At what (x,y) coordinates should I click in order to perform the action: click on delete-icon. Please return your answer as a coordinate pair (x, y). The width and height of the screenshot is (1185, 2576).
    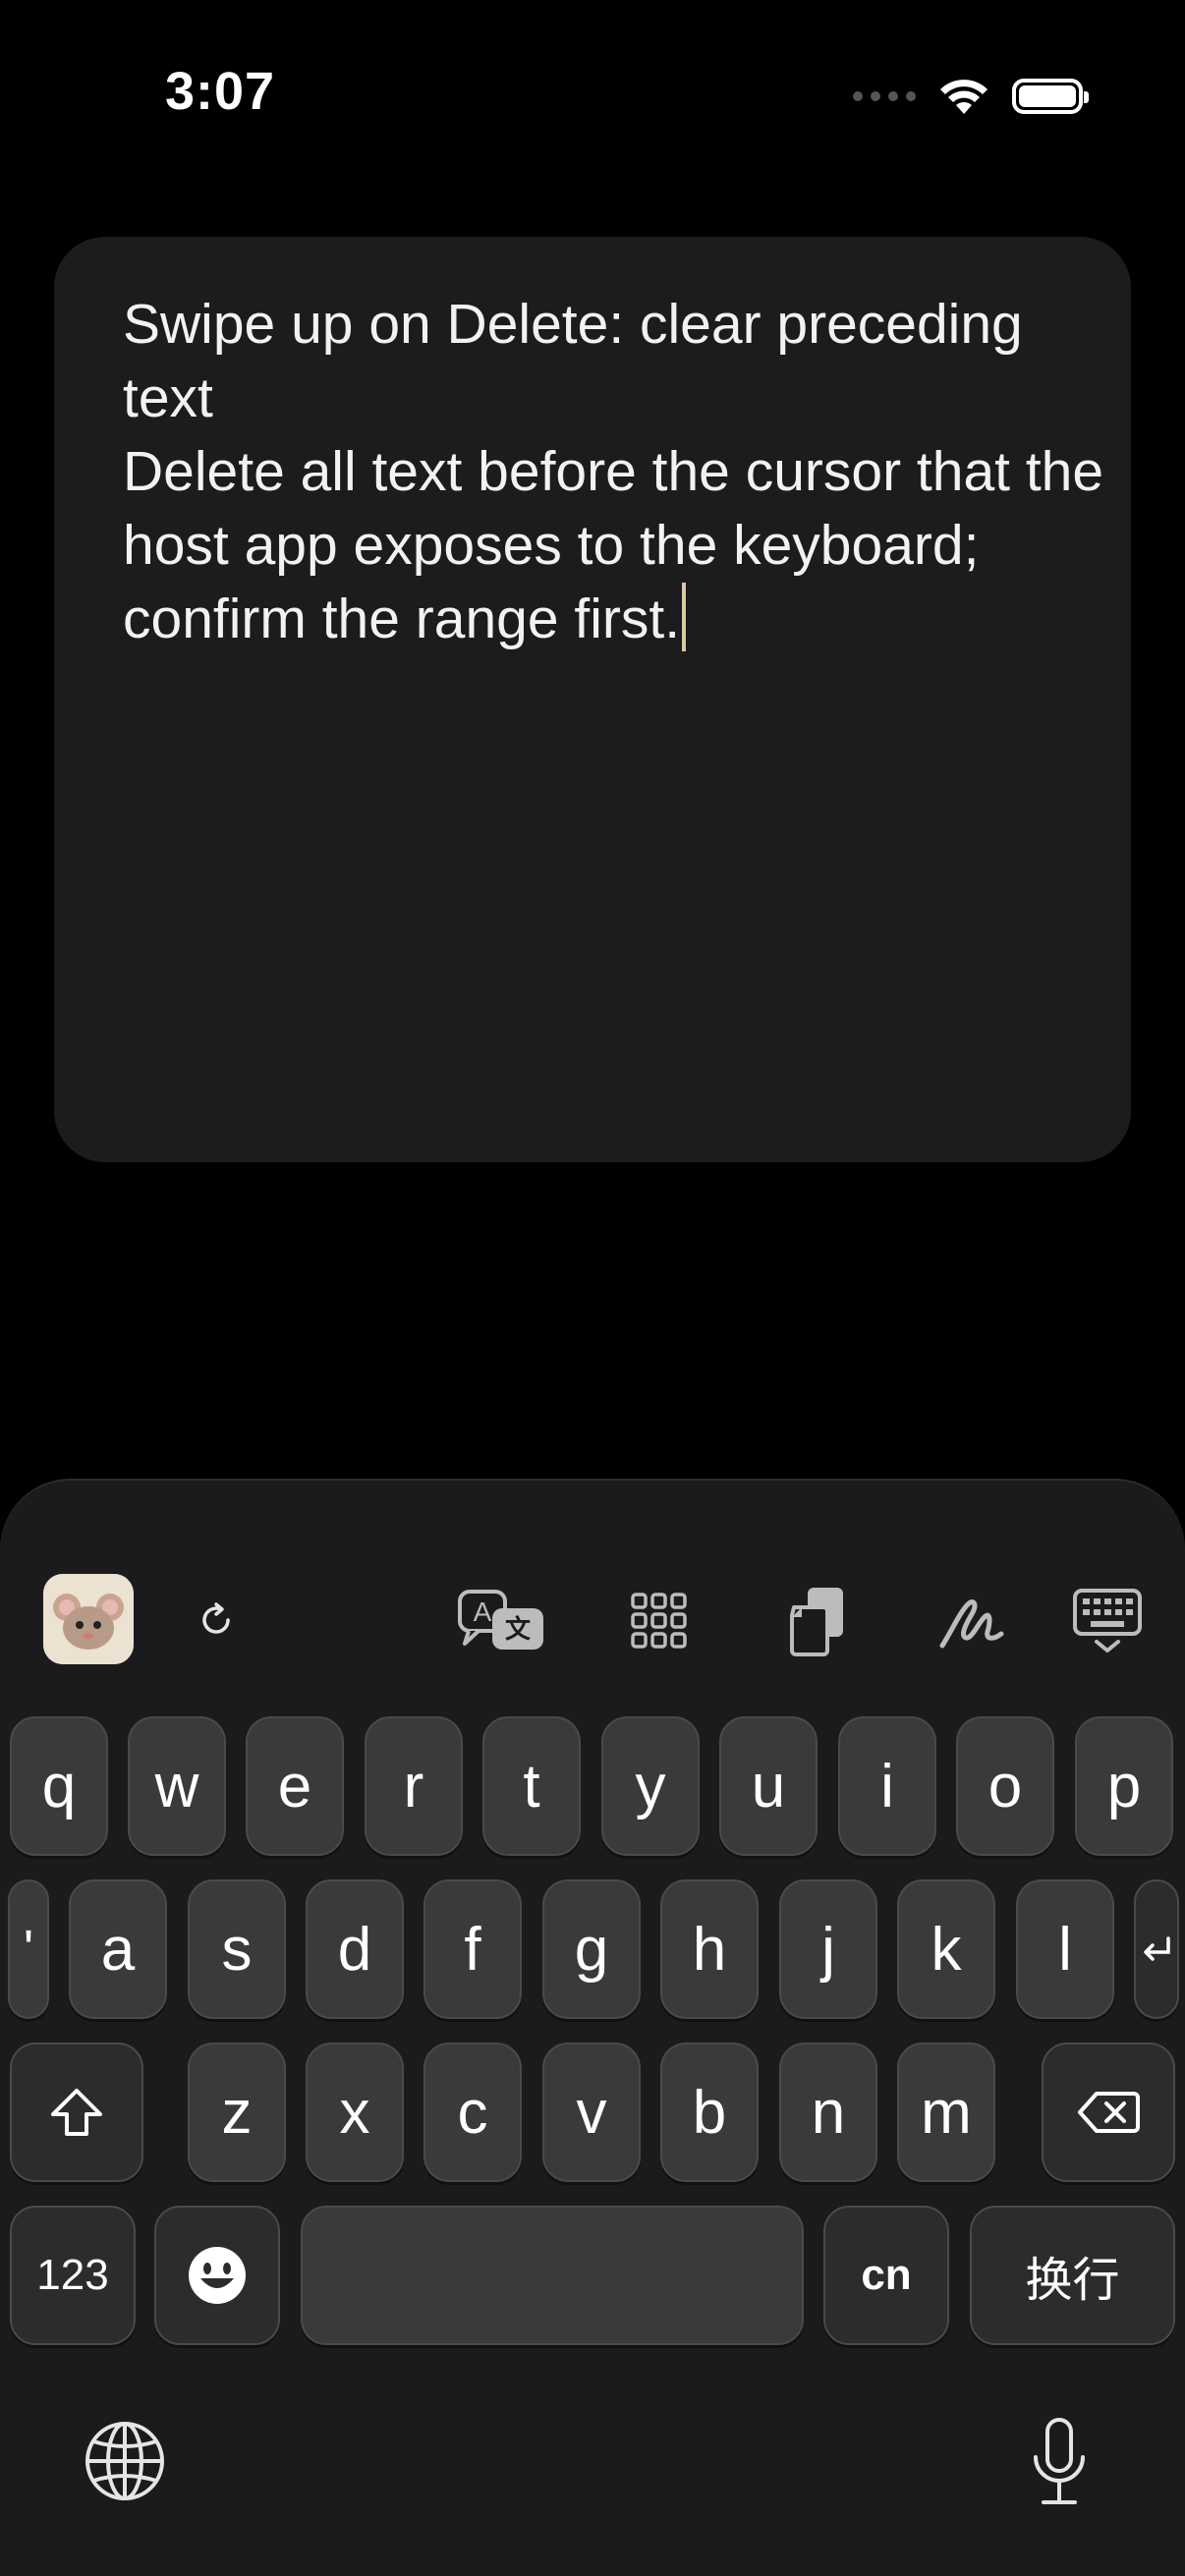
    Looking at the image, I should click on (1109, 2112).